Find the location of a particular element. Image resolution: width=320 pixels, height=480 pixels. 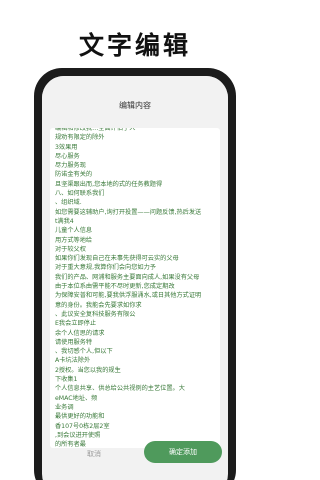

promo-headline: 文字编辑 is located at coordinates (134, 45).